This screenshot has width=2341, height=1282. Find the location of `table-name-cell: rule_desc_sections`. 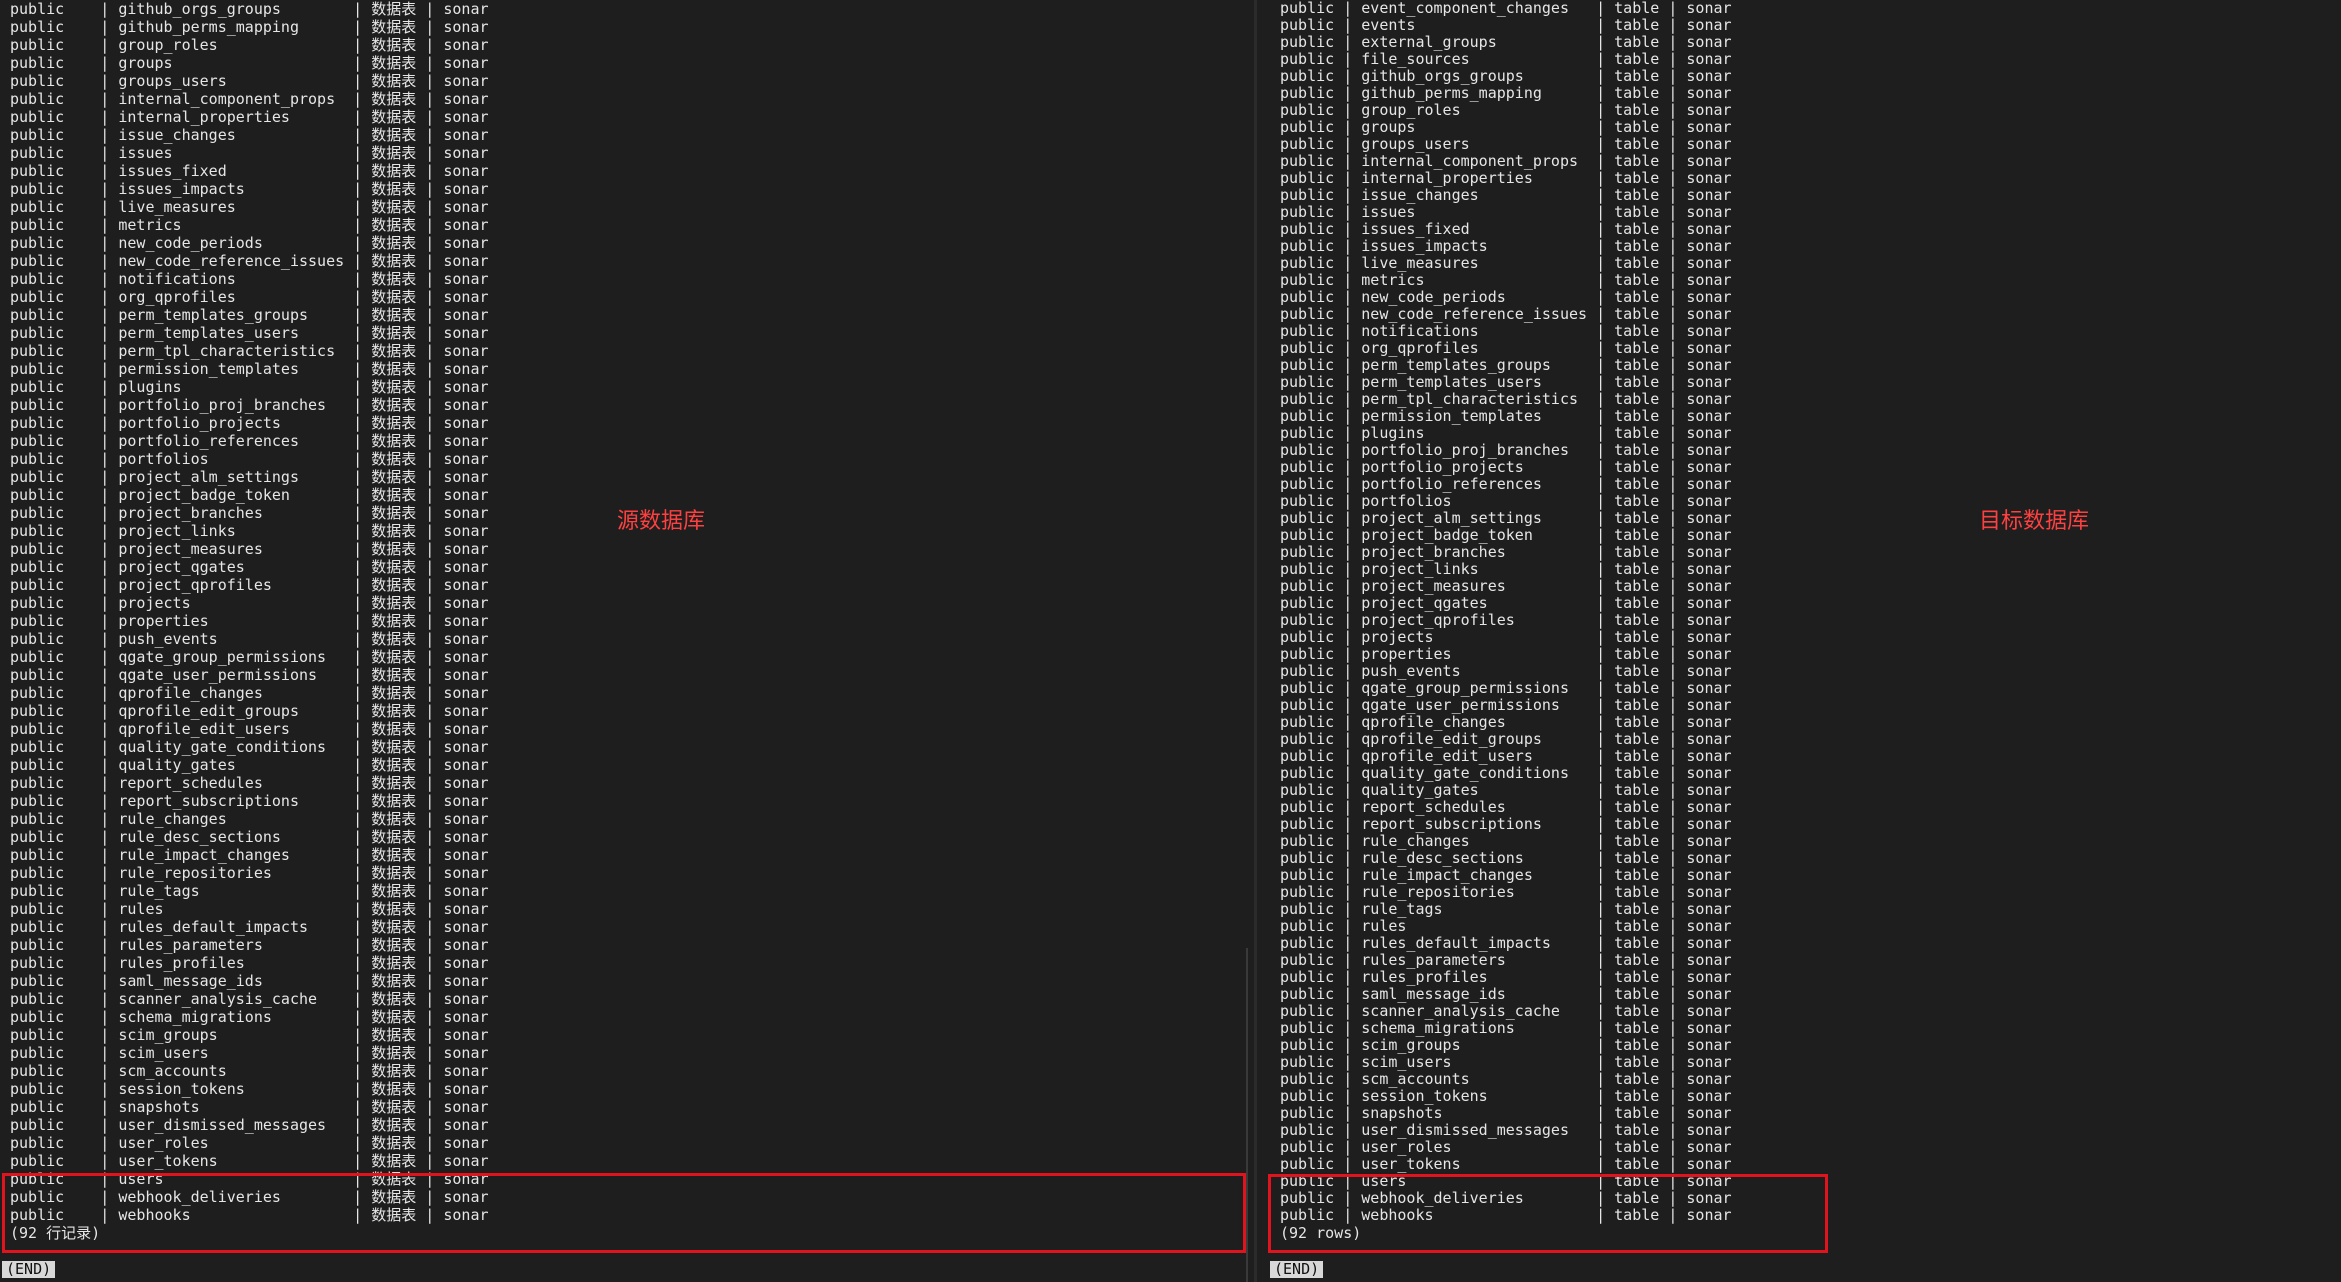

table-name-cell: rule_desc_sections is located at coordinates (199, 837).